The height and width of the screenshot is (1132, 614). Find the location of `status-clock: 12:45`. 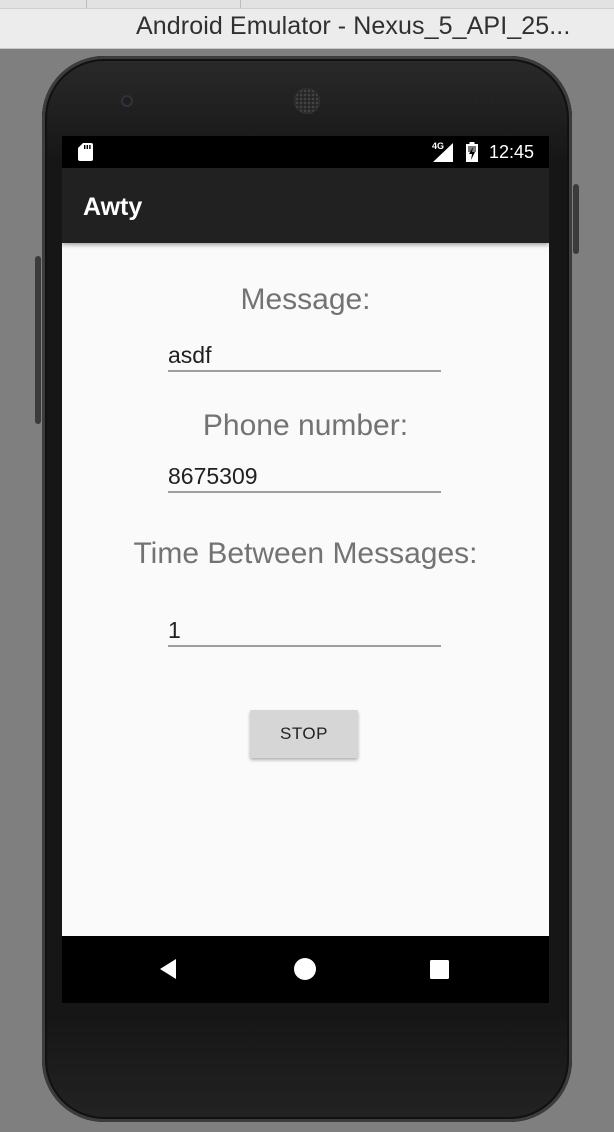

status-clock: 12:45 is located at coordinates (512, 152).